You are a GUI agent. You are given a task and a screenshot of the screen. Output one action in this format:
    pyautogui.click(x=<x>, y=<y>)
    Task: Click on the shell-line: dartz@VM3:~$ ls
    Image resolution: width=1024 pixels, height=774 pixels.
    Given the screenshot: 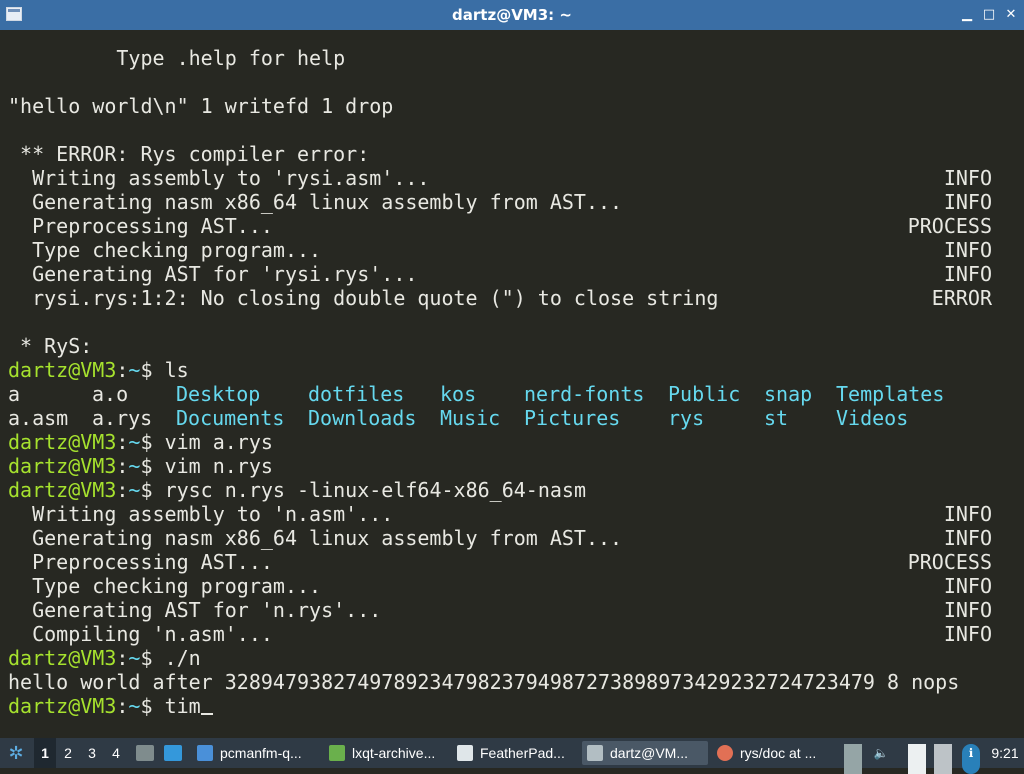 What is the action you would take?
    pyautogui.click(x=98, y=370)
    